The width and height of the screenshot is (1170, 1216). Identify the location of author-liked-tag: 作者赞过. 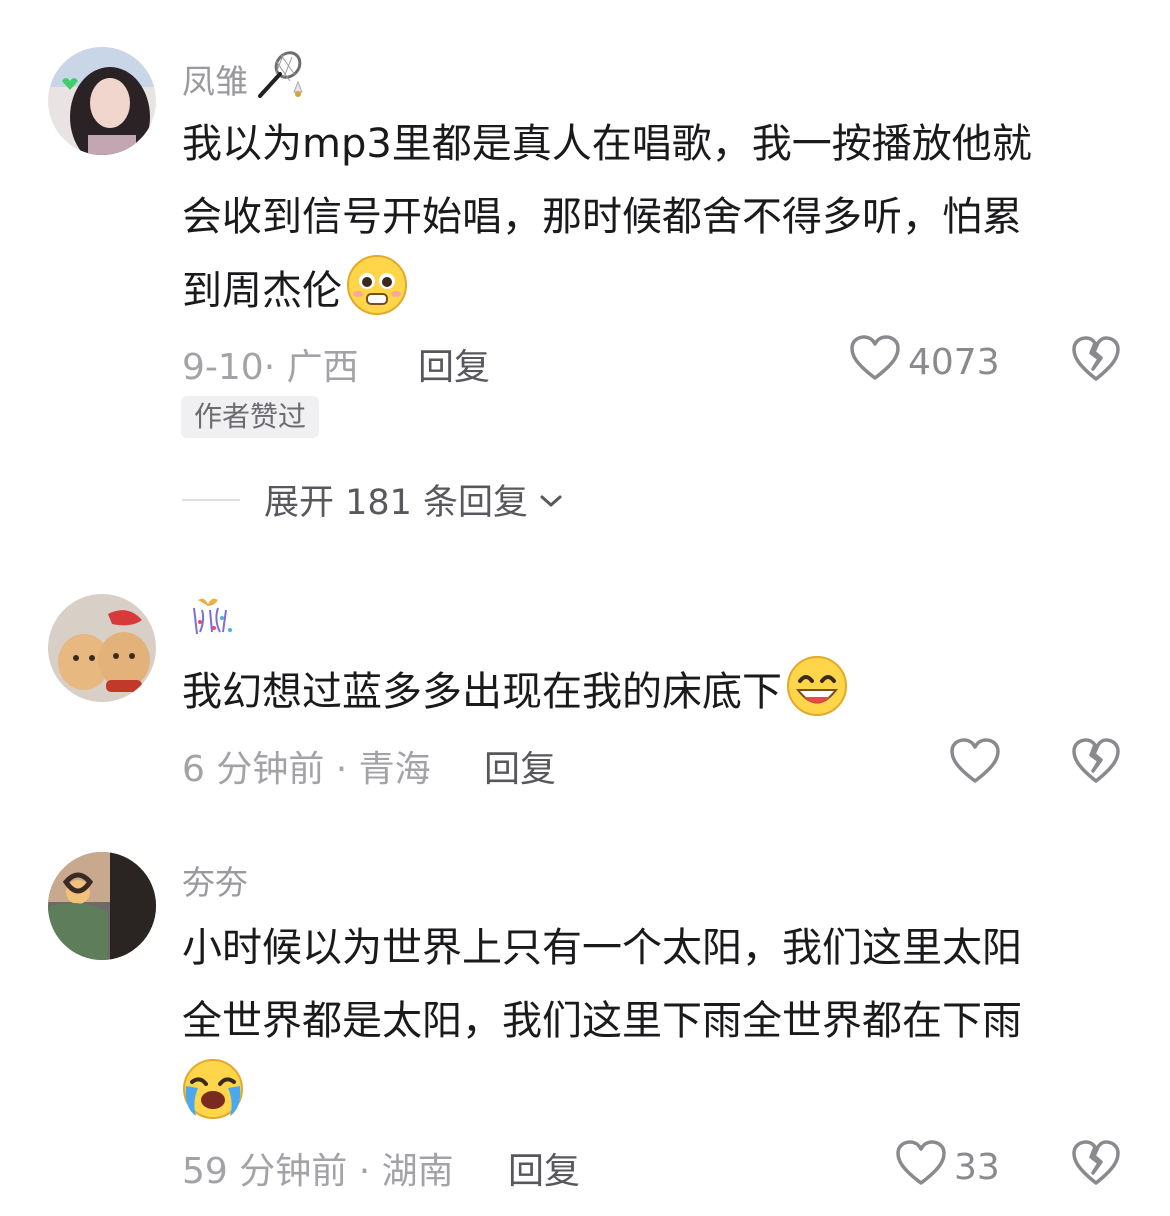
(250, 417).